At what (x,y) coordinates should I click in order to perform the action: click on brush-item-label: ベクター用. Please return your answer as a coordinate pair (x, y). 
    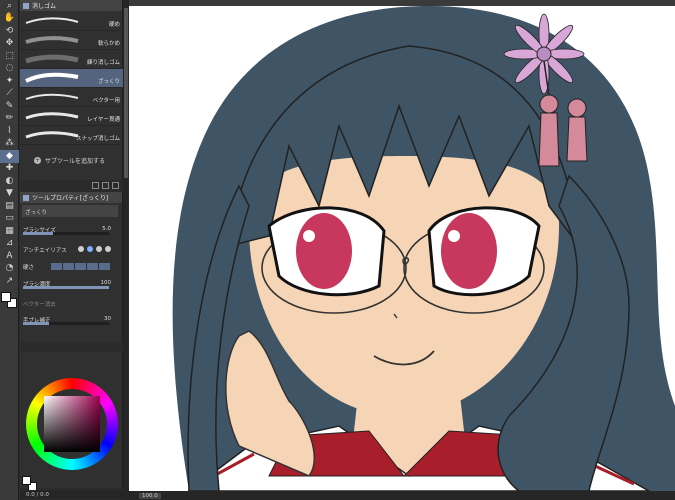
    Looking at the image, I should click on (106, 101).